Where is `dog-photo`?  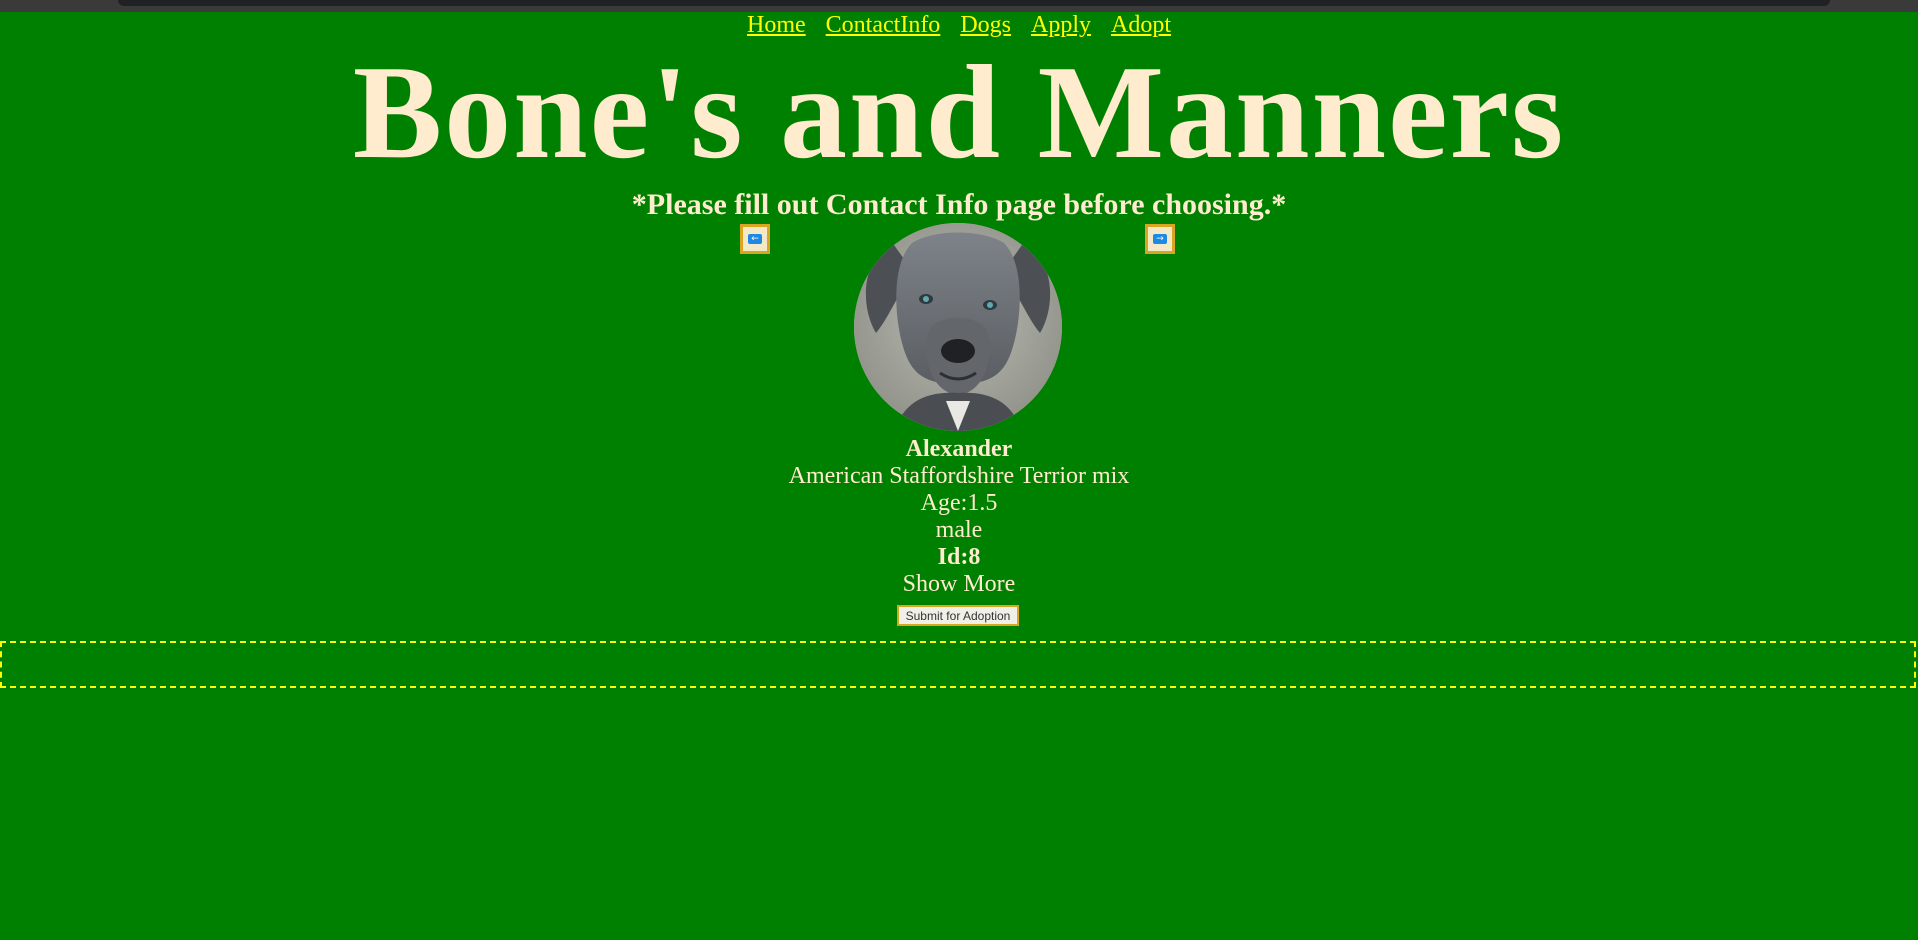 dog-photo is located at coordinates (958, 327).